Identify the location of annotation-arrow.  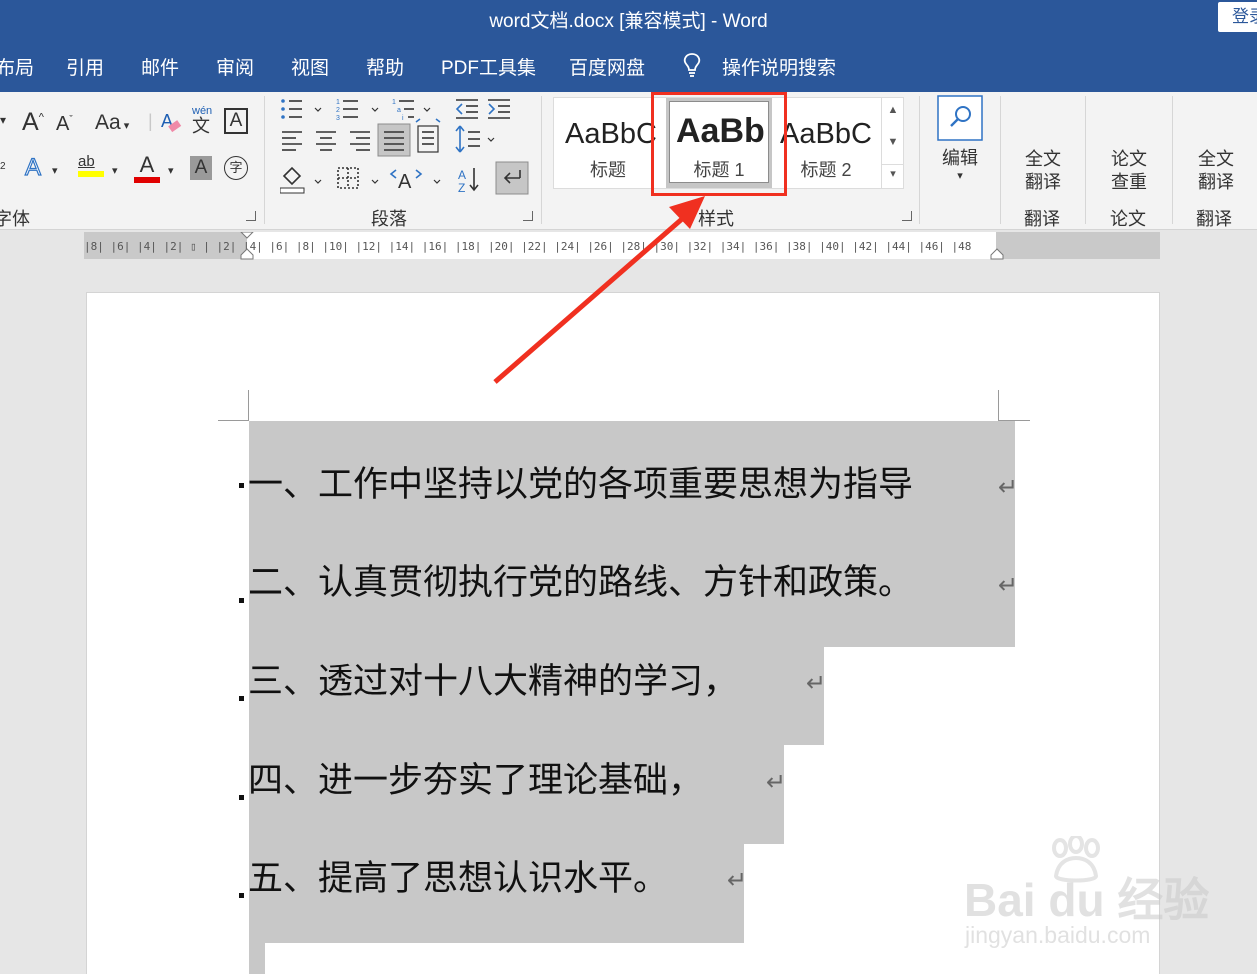
(599, 290).